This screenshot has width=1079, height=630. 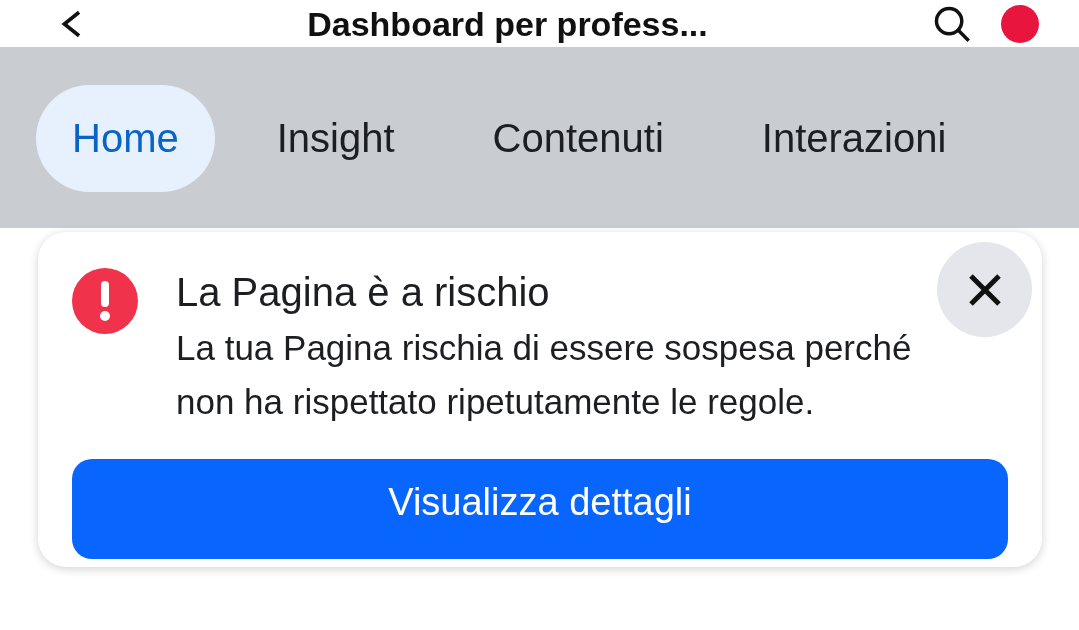 I want to click on tab: Interazioni, so click(x=854, y=138).